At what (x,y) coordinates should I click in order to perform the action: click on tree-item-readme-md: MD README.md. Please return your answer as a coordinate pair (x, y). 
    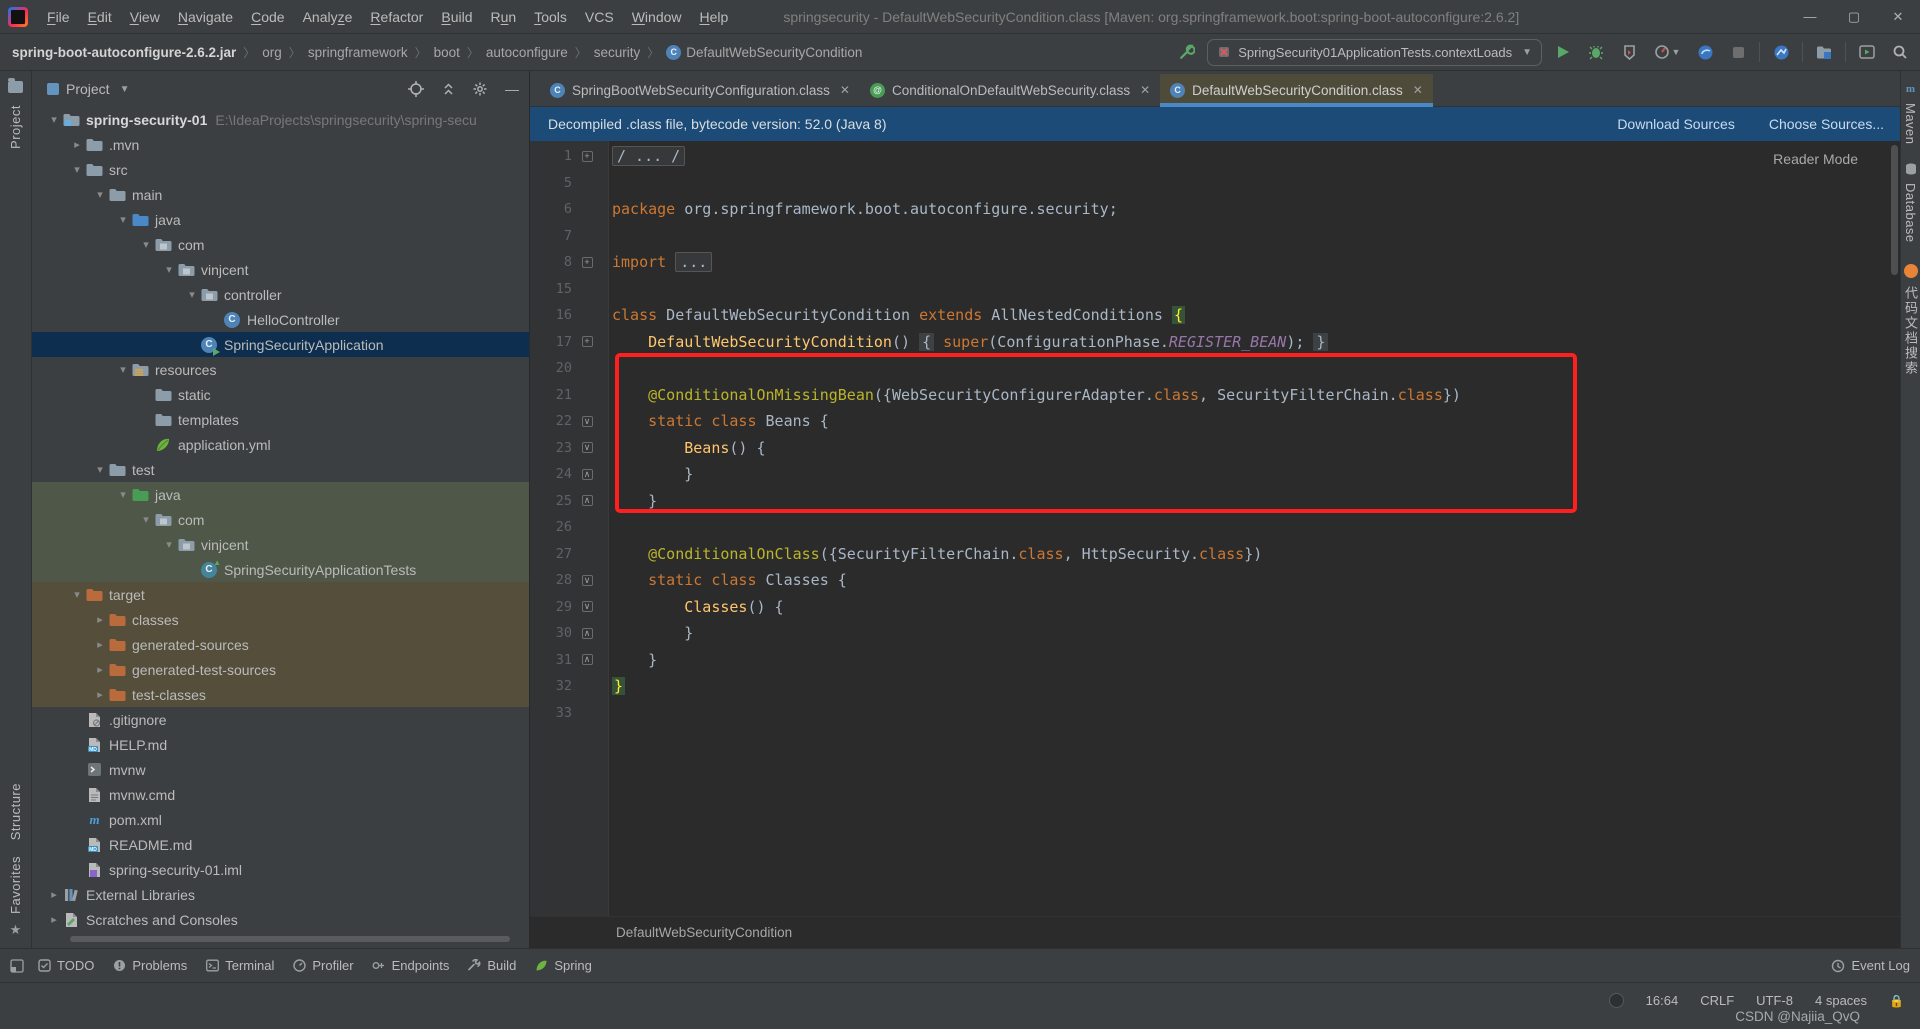
    Looking at the image, I should click on (280, 844).